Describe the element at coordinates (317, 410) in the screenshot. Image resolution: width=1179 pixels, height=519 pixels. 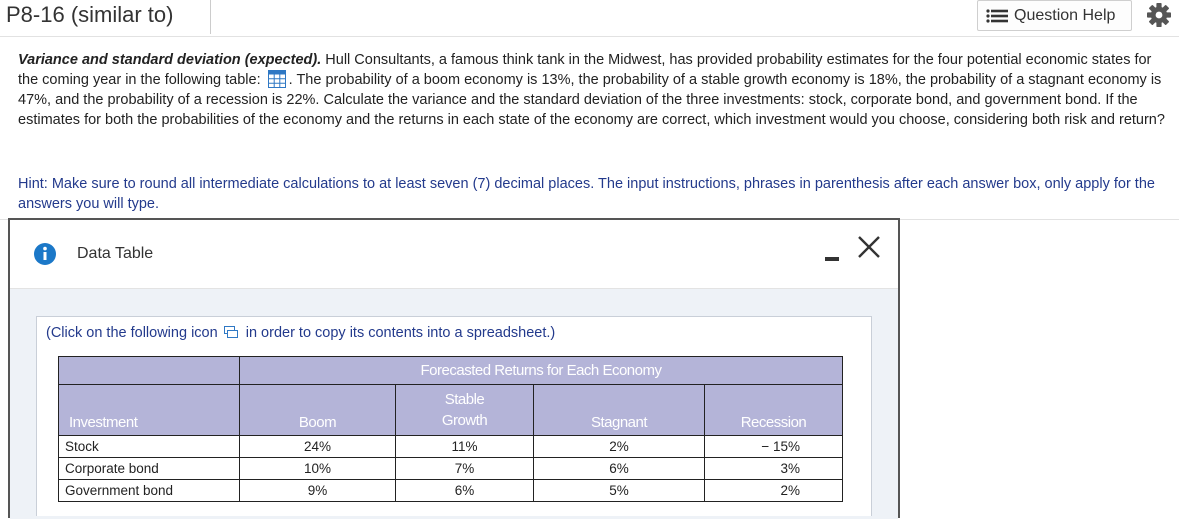
I see `column-header-boom: Boom` at that location.